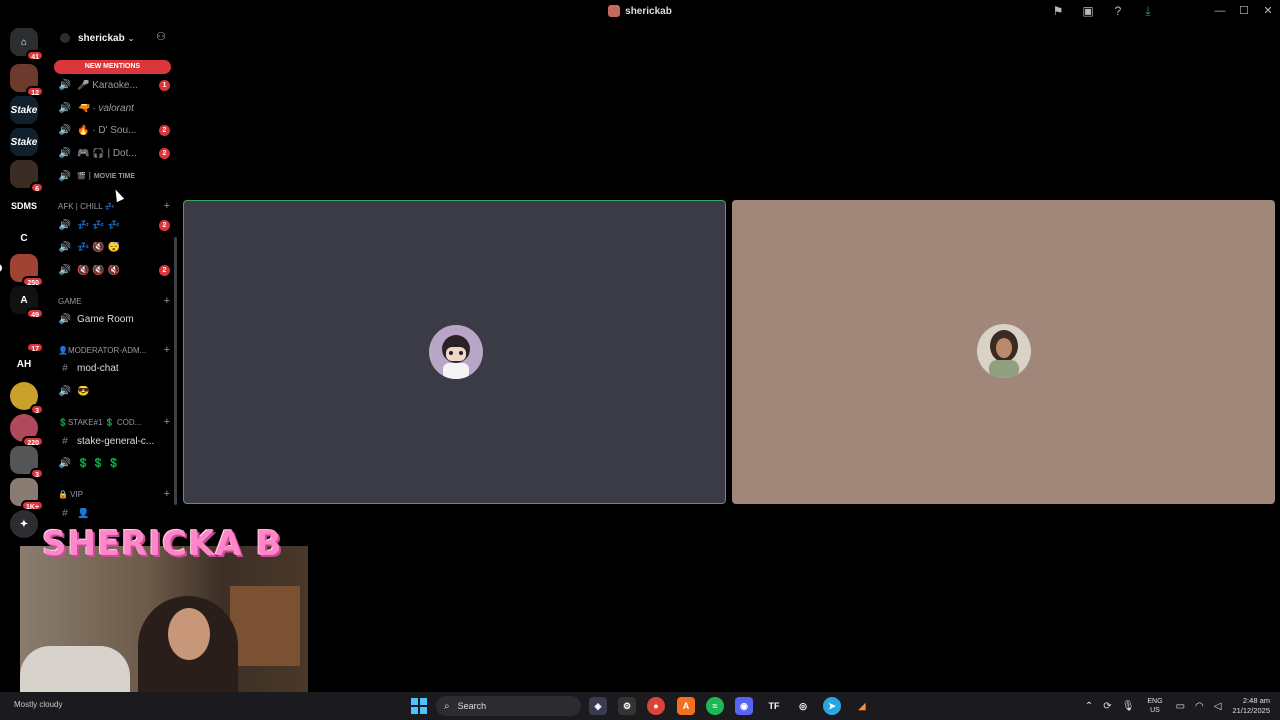 Image resolution: width=1280 pixels, height=720 pixels. Describe the element at coordinates (1148, 11) in the screenshot. I see `download-icon: ⤓` at that location.